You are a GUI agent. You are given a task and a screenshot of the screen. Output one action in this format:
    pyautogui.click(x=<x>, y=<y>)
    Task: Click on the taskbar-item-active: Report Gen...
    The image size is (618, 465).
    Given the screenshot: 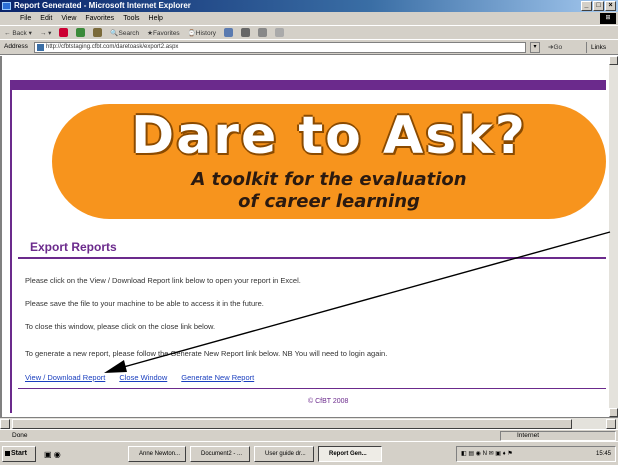 What is the action you would take?
    pyautogui.click(x=350, y=454)
    